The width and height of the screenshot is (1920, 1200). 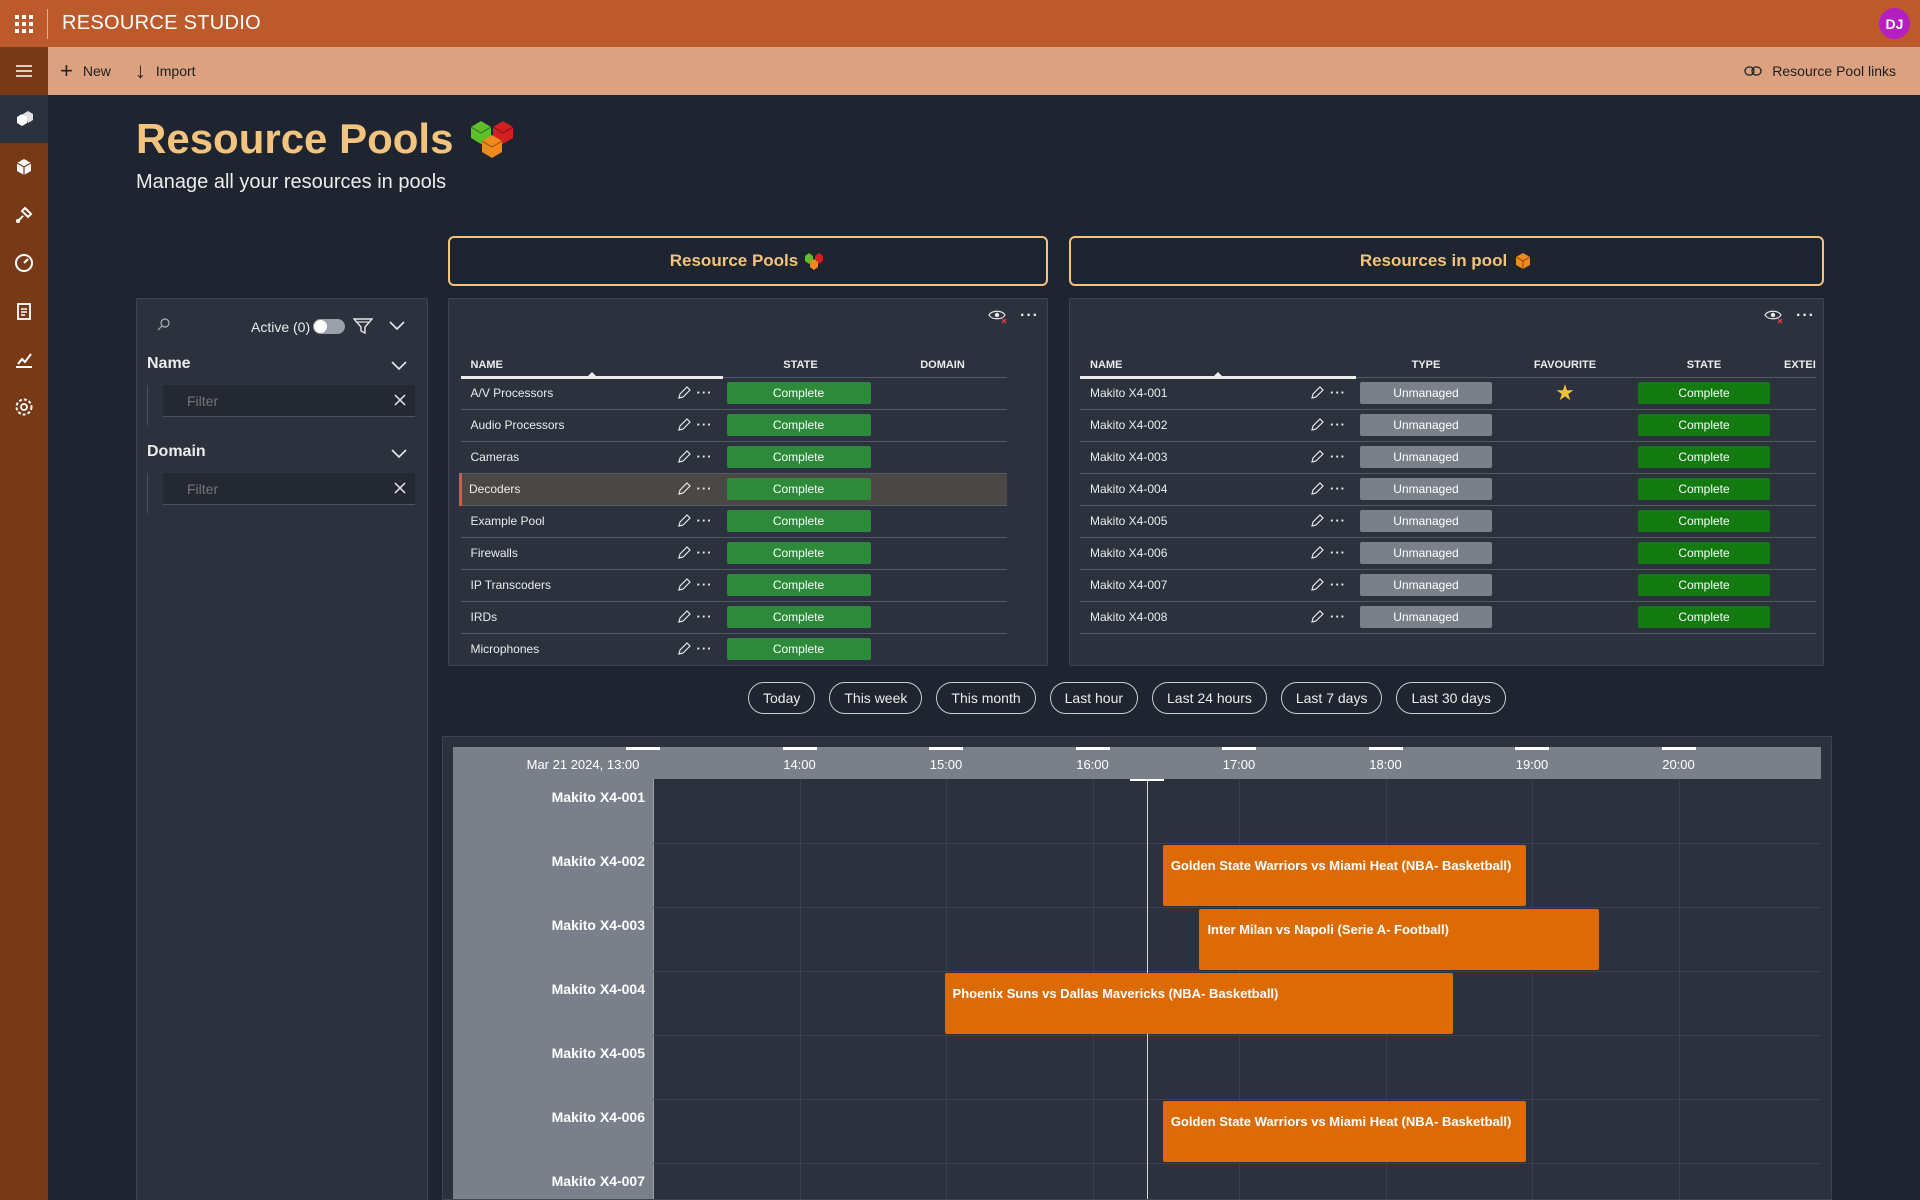 I want to click on table-row: Makito X4-002 ··· Unmanaged Complete, so click(x=1448, y=425).